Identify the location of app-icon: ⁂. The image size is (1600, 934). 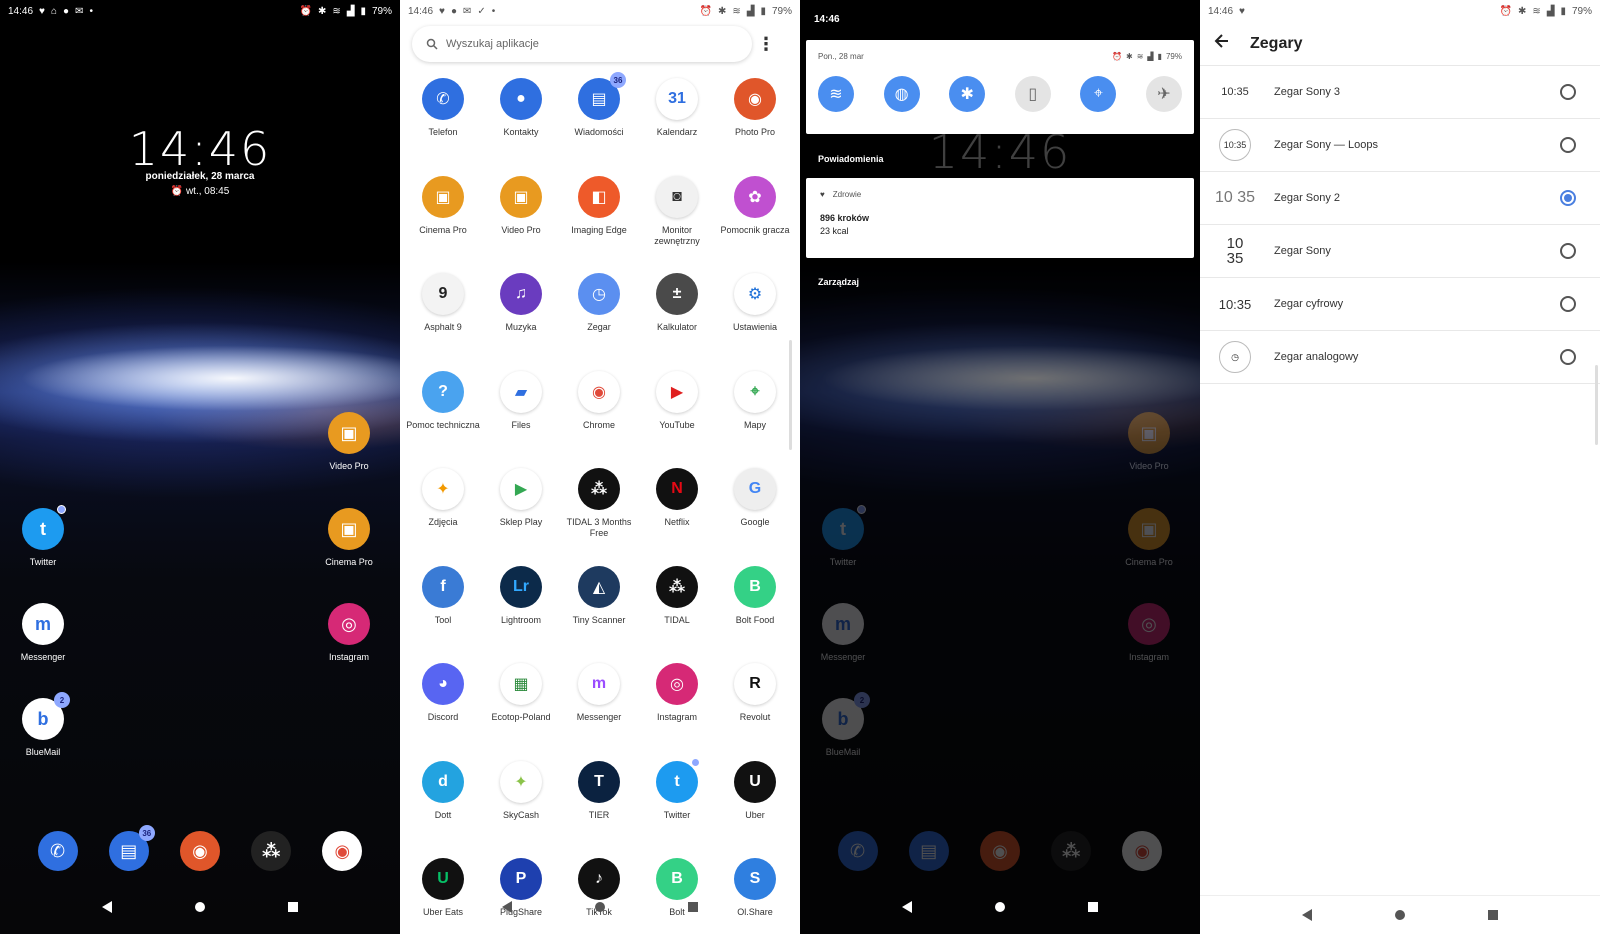
(599, 489).